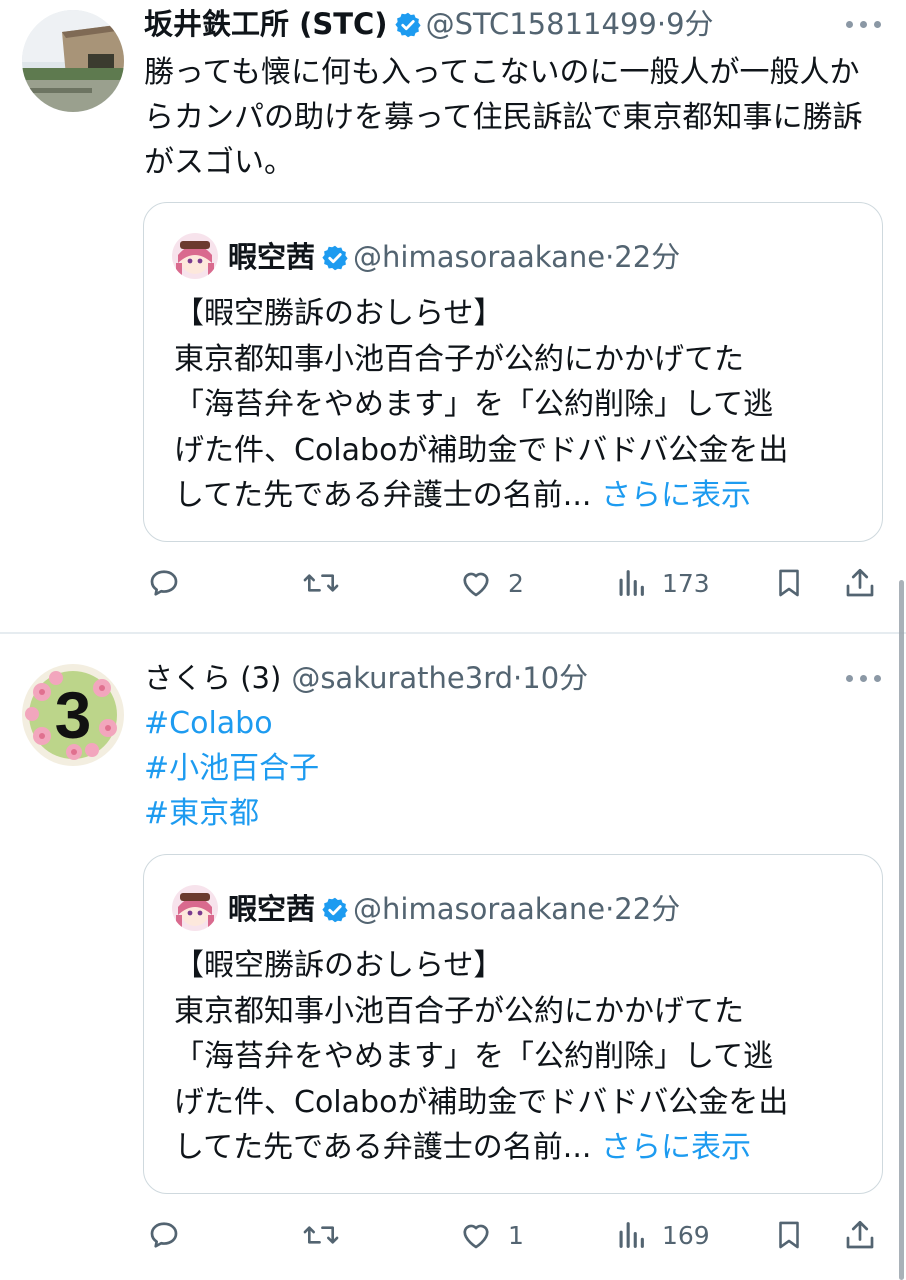  What do you see at coordinates (686, 583) in the screenshot?
I see `views-count: 173` at bounding box center [686, 583].